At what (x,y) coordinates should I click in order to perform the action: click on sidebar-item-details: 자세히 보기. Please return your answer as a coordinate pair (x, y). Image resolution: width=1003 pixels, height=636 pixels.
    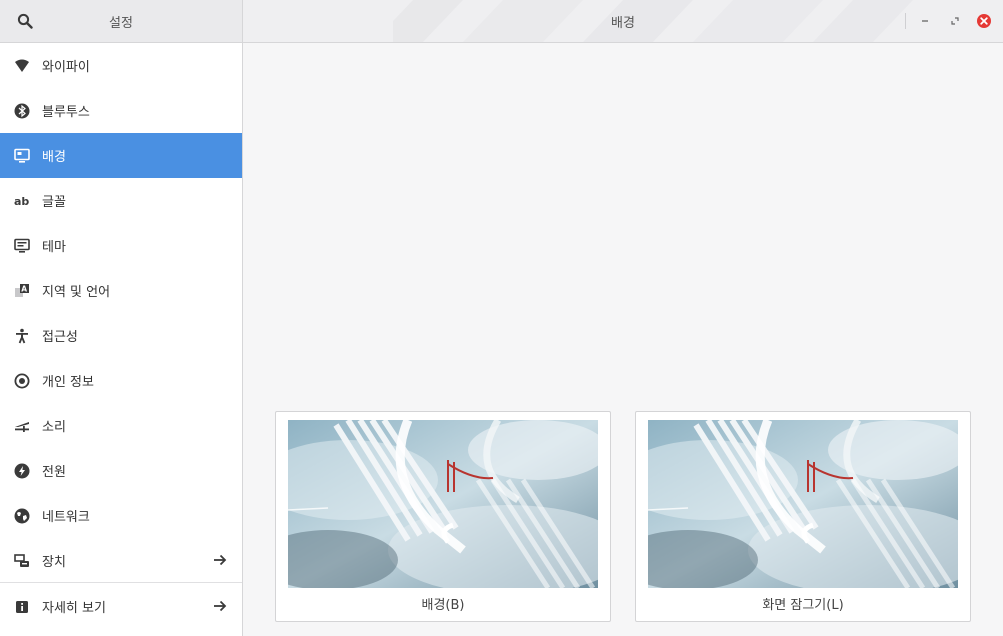
    Looking at the image, I should click on (121, 606).